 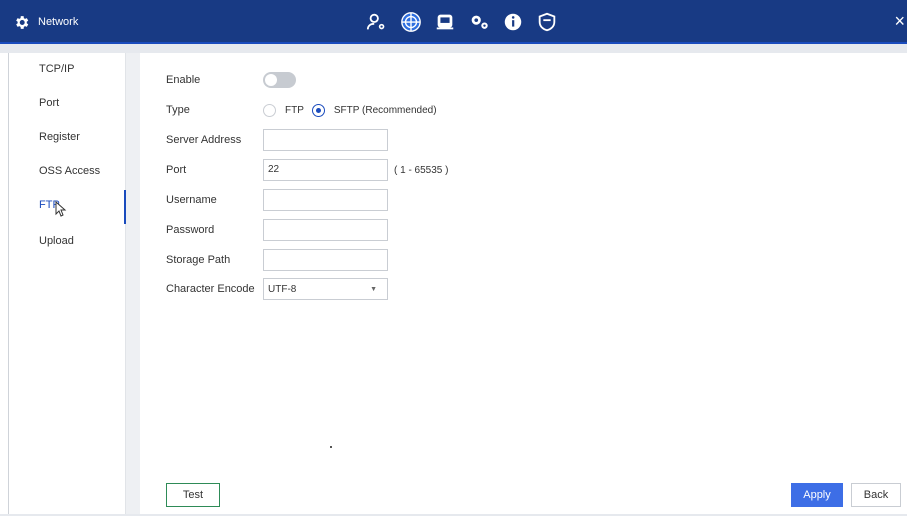 What do you see at coordinates (231, 80) in the screenshot?
I see `enable-row: Enable` at bounding box center [231, 80].